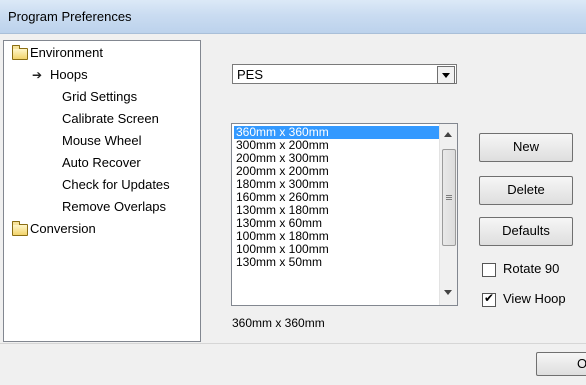  What do you see at coordinates (534, 298) in the screenshot?
I see `view-hoop-label: View Hoop` at bounding box center [534, 298].